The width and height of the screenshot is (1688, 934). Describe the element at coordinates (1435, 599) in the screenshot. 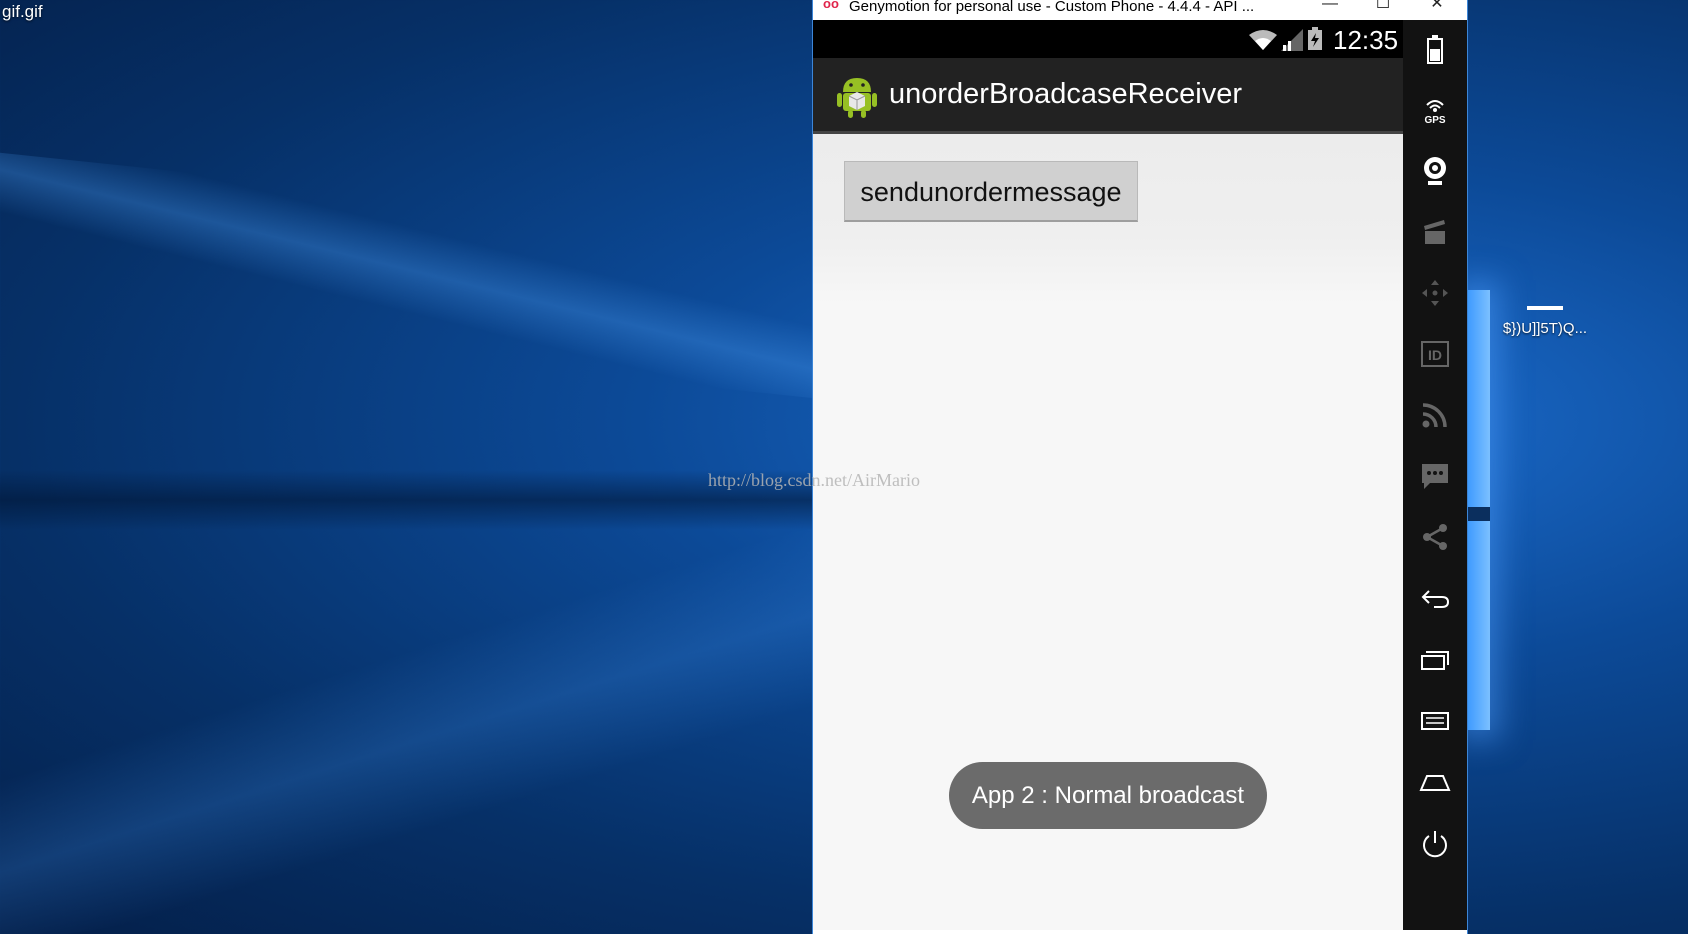

I see `back-icon` at that location.